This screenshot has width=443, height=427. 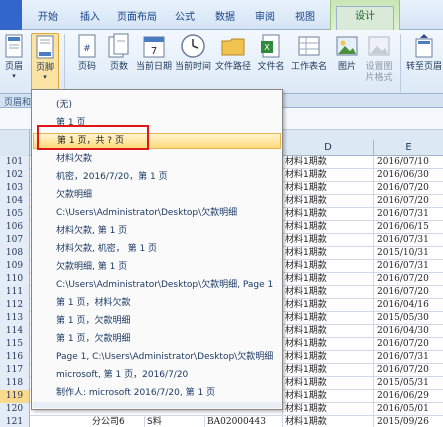 What do you see at coordinates (185, 19) in the screenshot?
I see `tab-formulas: 公式` at bounding box center [185, 19].